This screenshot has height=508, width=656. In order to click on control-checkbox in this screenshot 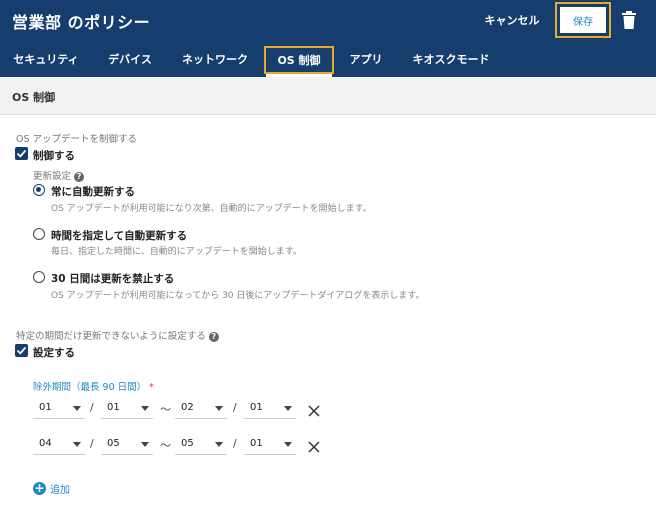, I will do `click(21, 153)`.